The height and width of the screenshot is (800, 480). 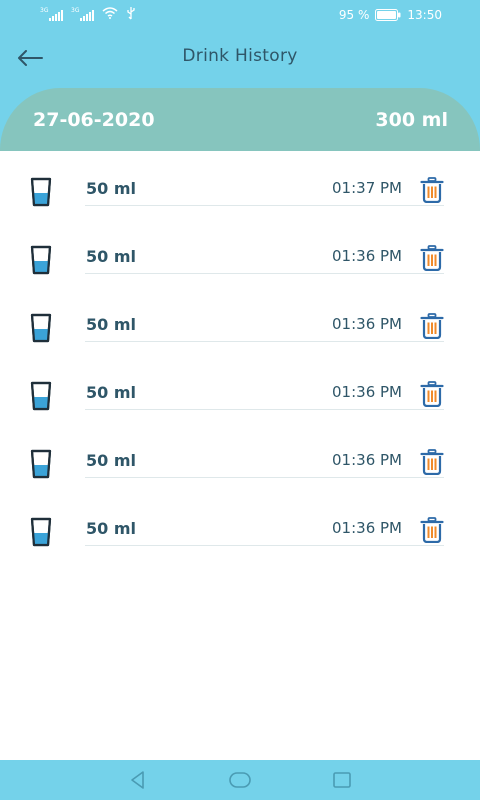 I want to click on home-circle-icon, so click(x=240, y=780).